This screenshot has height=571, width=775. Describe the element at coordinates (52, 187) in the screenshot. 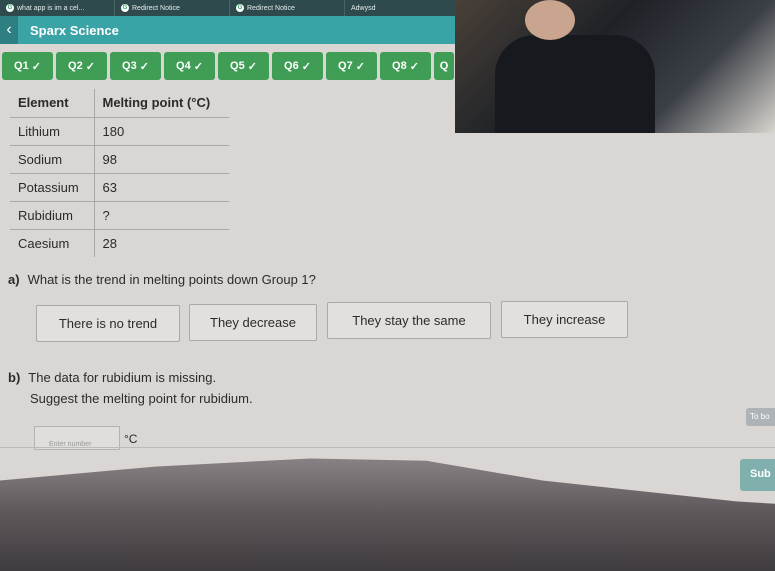

I see `cell: Potassium` at that location.